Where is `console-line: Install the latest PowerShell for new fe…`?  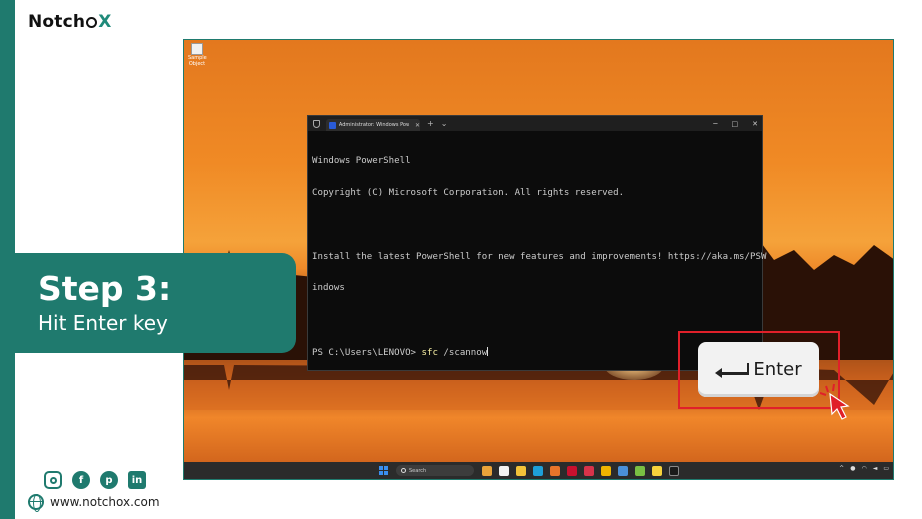 console-line: Install the latest PowerShell for new fe… is located at coordinates (539, 256).